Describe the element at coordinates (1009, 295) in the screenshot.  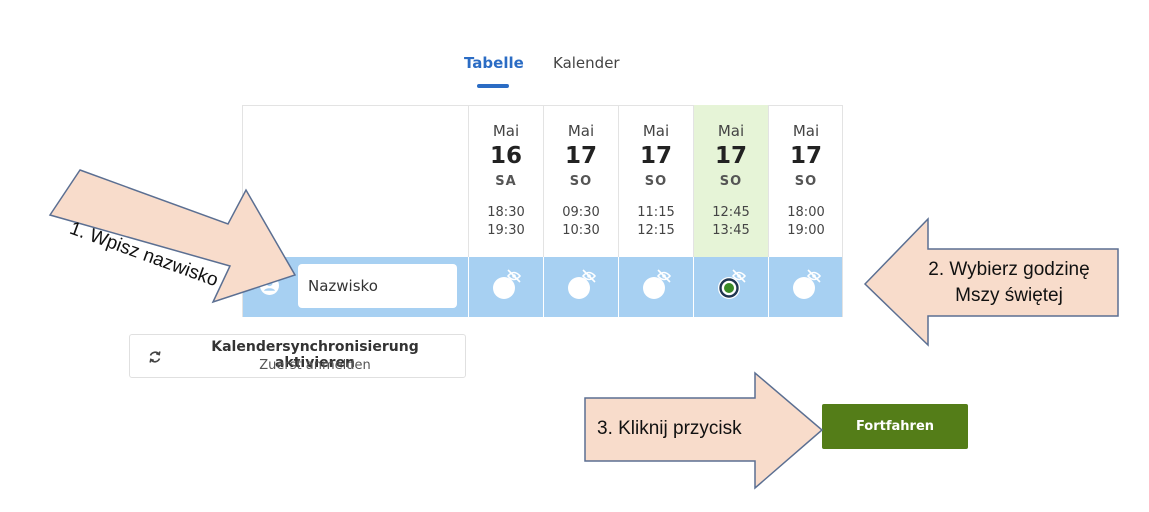
I see `annotation-step-2-line2: Mszy świętej` at that location.